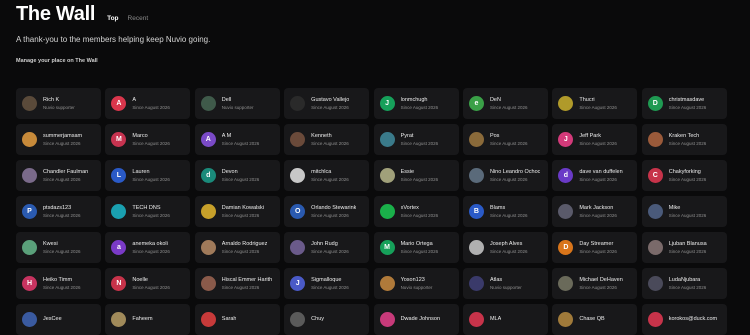 This screenshot has height=335, width=750. Describe the element at coordinates (416, 283) in the screenshot. I see `member-card: Yoson123 Nuvio supporter` at that location.